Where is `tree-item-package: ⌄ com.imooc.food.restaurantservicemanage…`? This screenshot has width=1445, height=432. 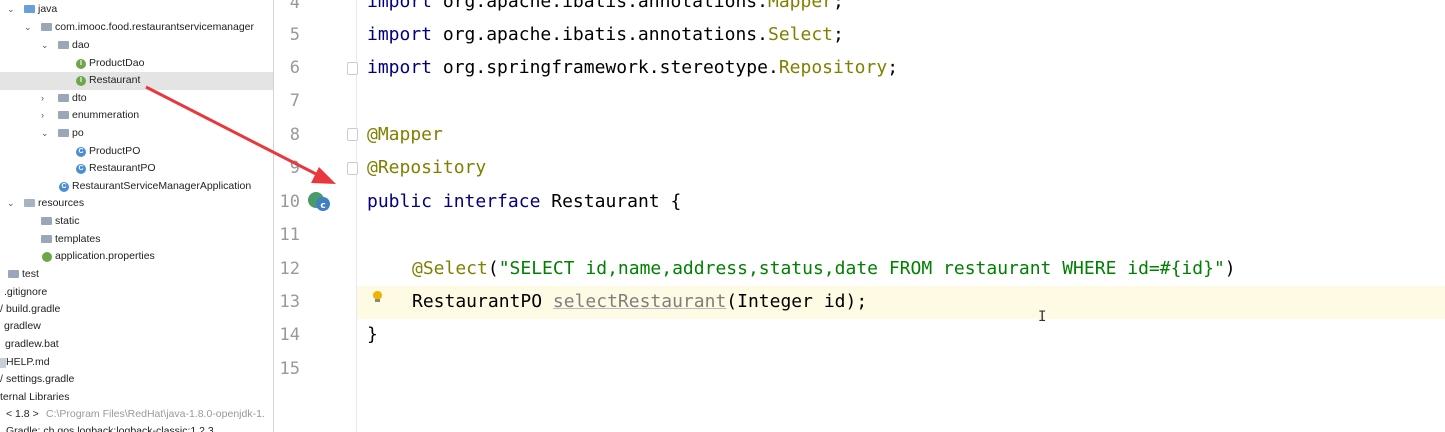 tree-item-package: ⌄ com.imooc.food.restaurantservicemanage… is located at coordinates (136, 28).